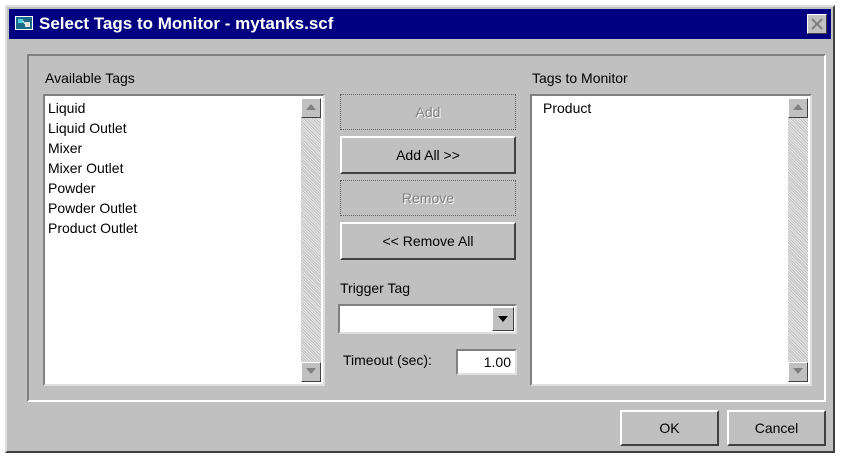  I want to click on list-item: Liquid Outlet, so click(174, 128).